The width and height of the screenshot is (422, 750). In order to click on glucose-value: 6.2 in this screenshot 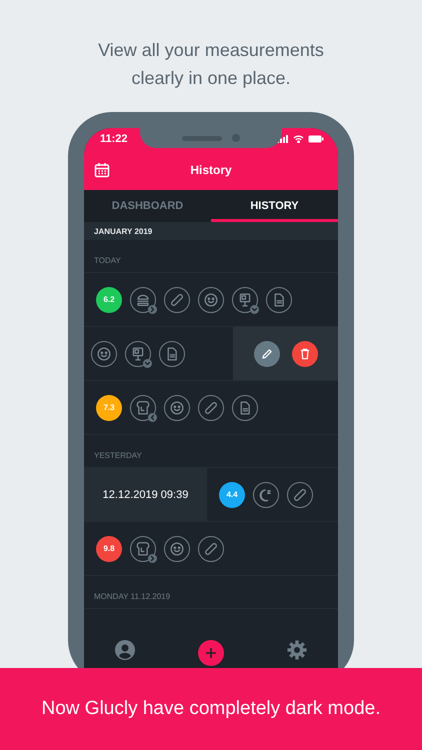, I will do `click(109, 299)`.